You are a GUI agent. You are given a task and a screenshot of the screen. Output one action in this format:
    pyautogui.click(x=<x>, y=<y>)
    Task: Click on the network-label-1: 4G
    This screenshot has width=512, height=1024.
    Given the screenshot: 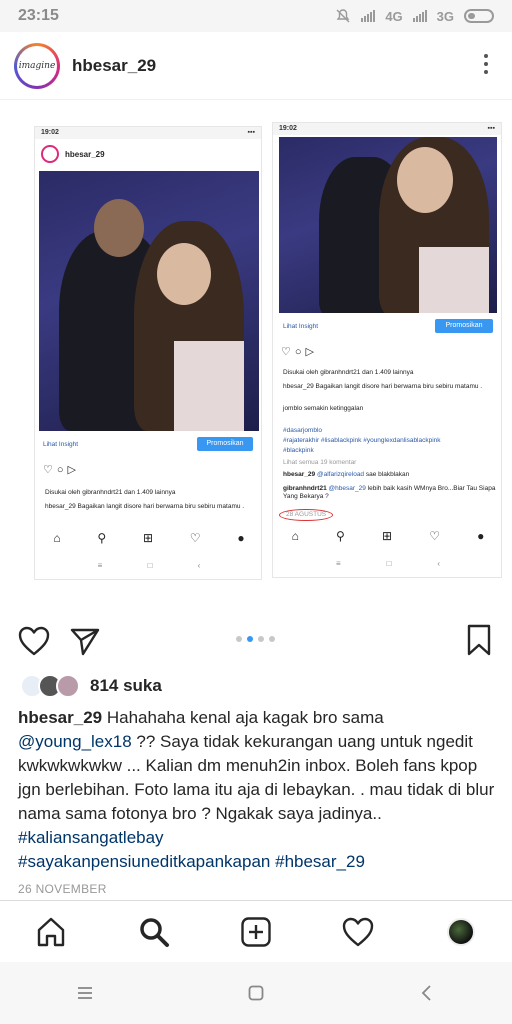 What is the action you would take?
    pyautogui.click(x=394, y=16)
    